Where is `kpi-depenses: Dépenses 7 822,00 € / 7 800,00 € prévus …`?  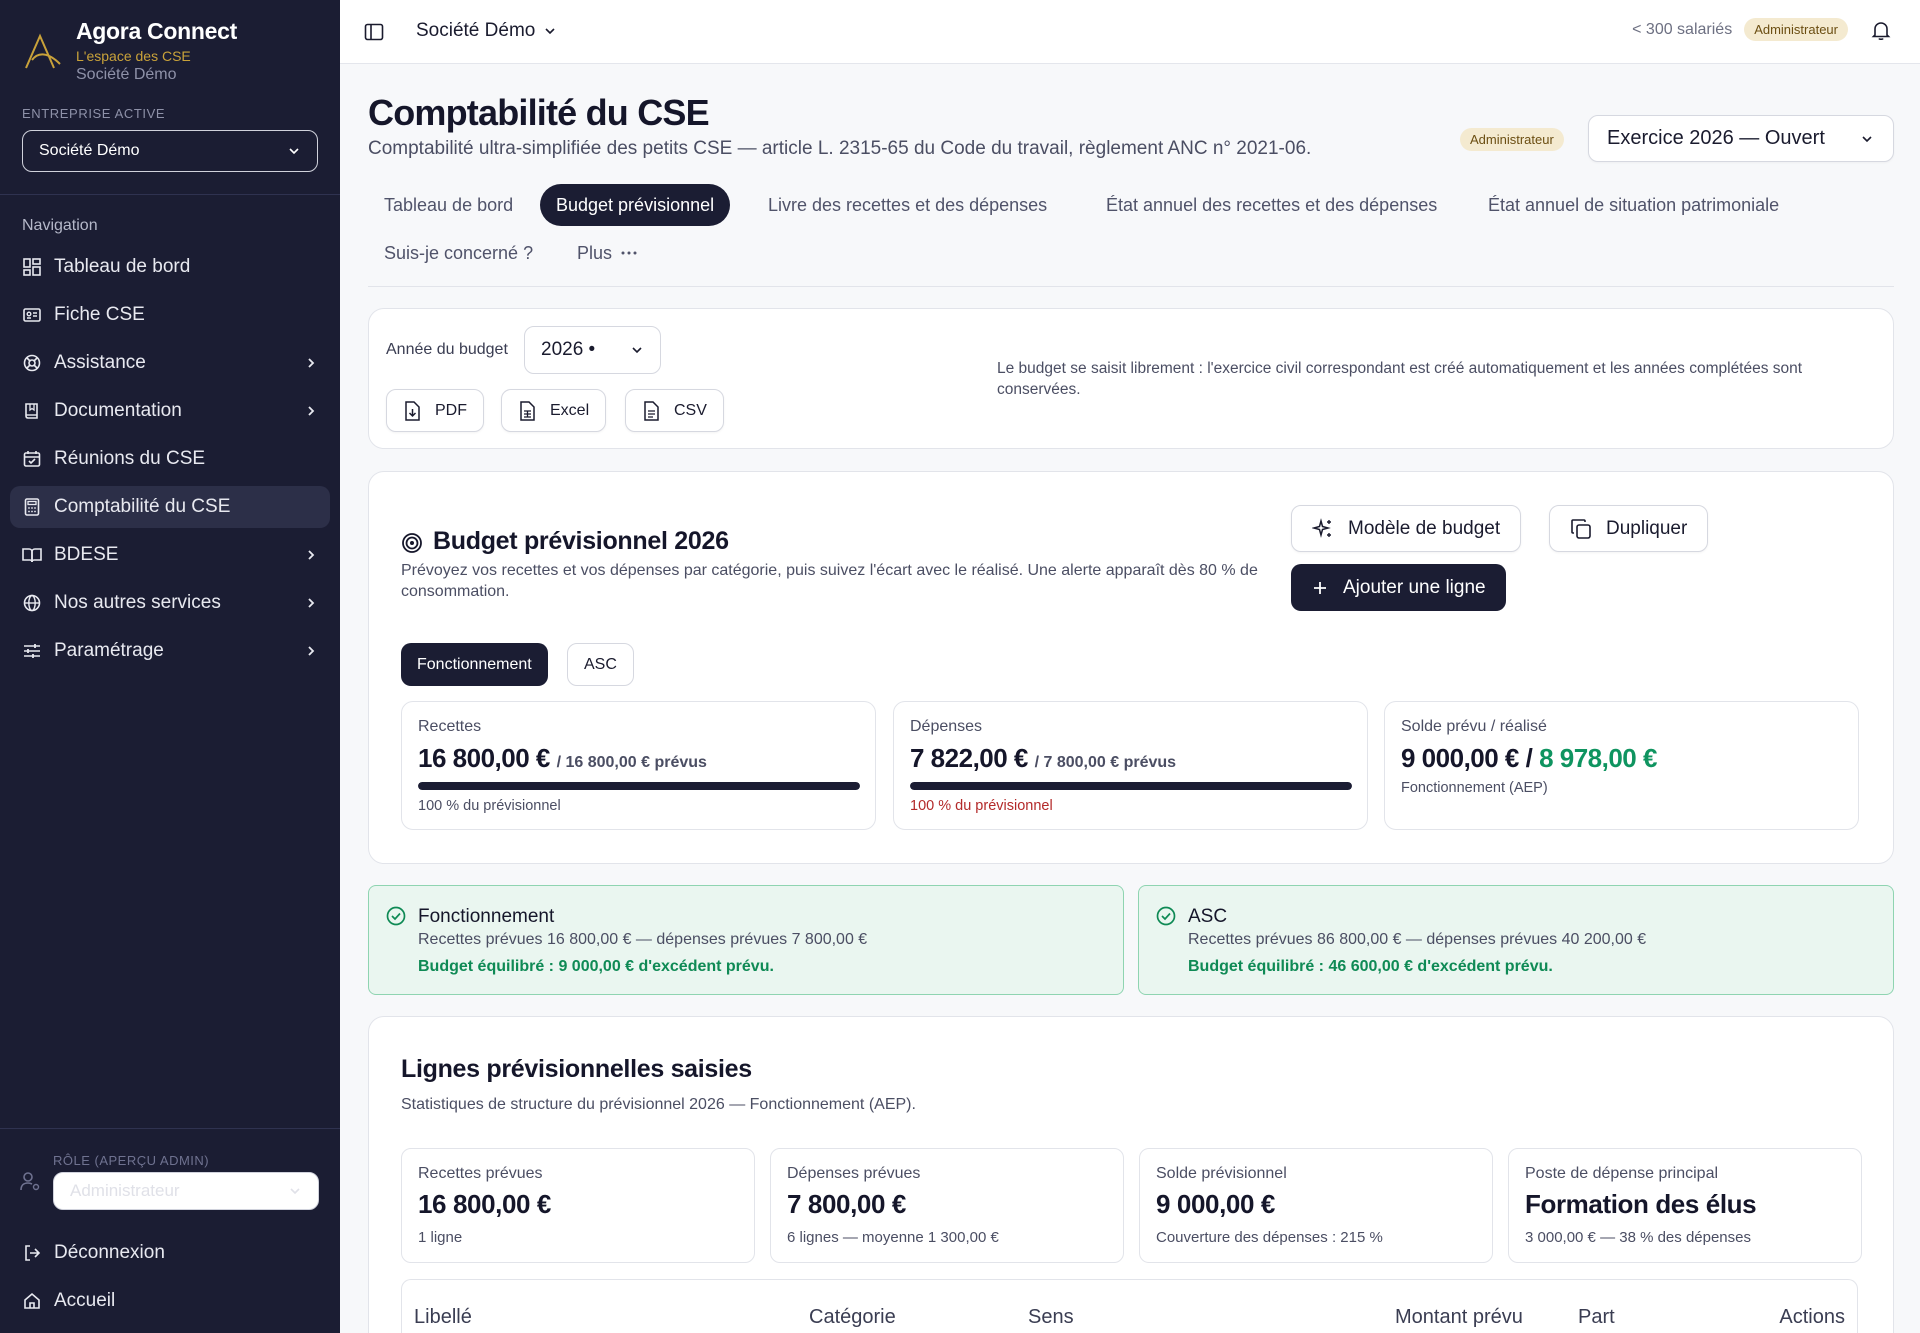 kpi-depenses: Dépenses 7 822,00 € / 7 800,00 € prévus … is located at coordinates (1130, 765).